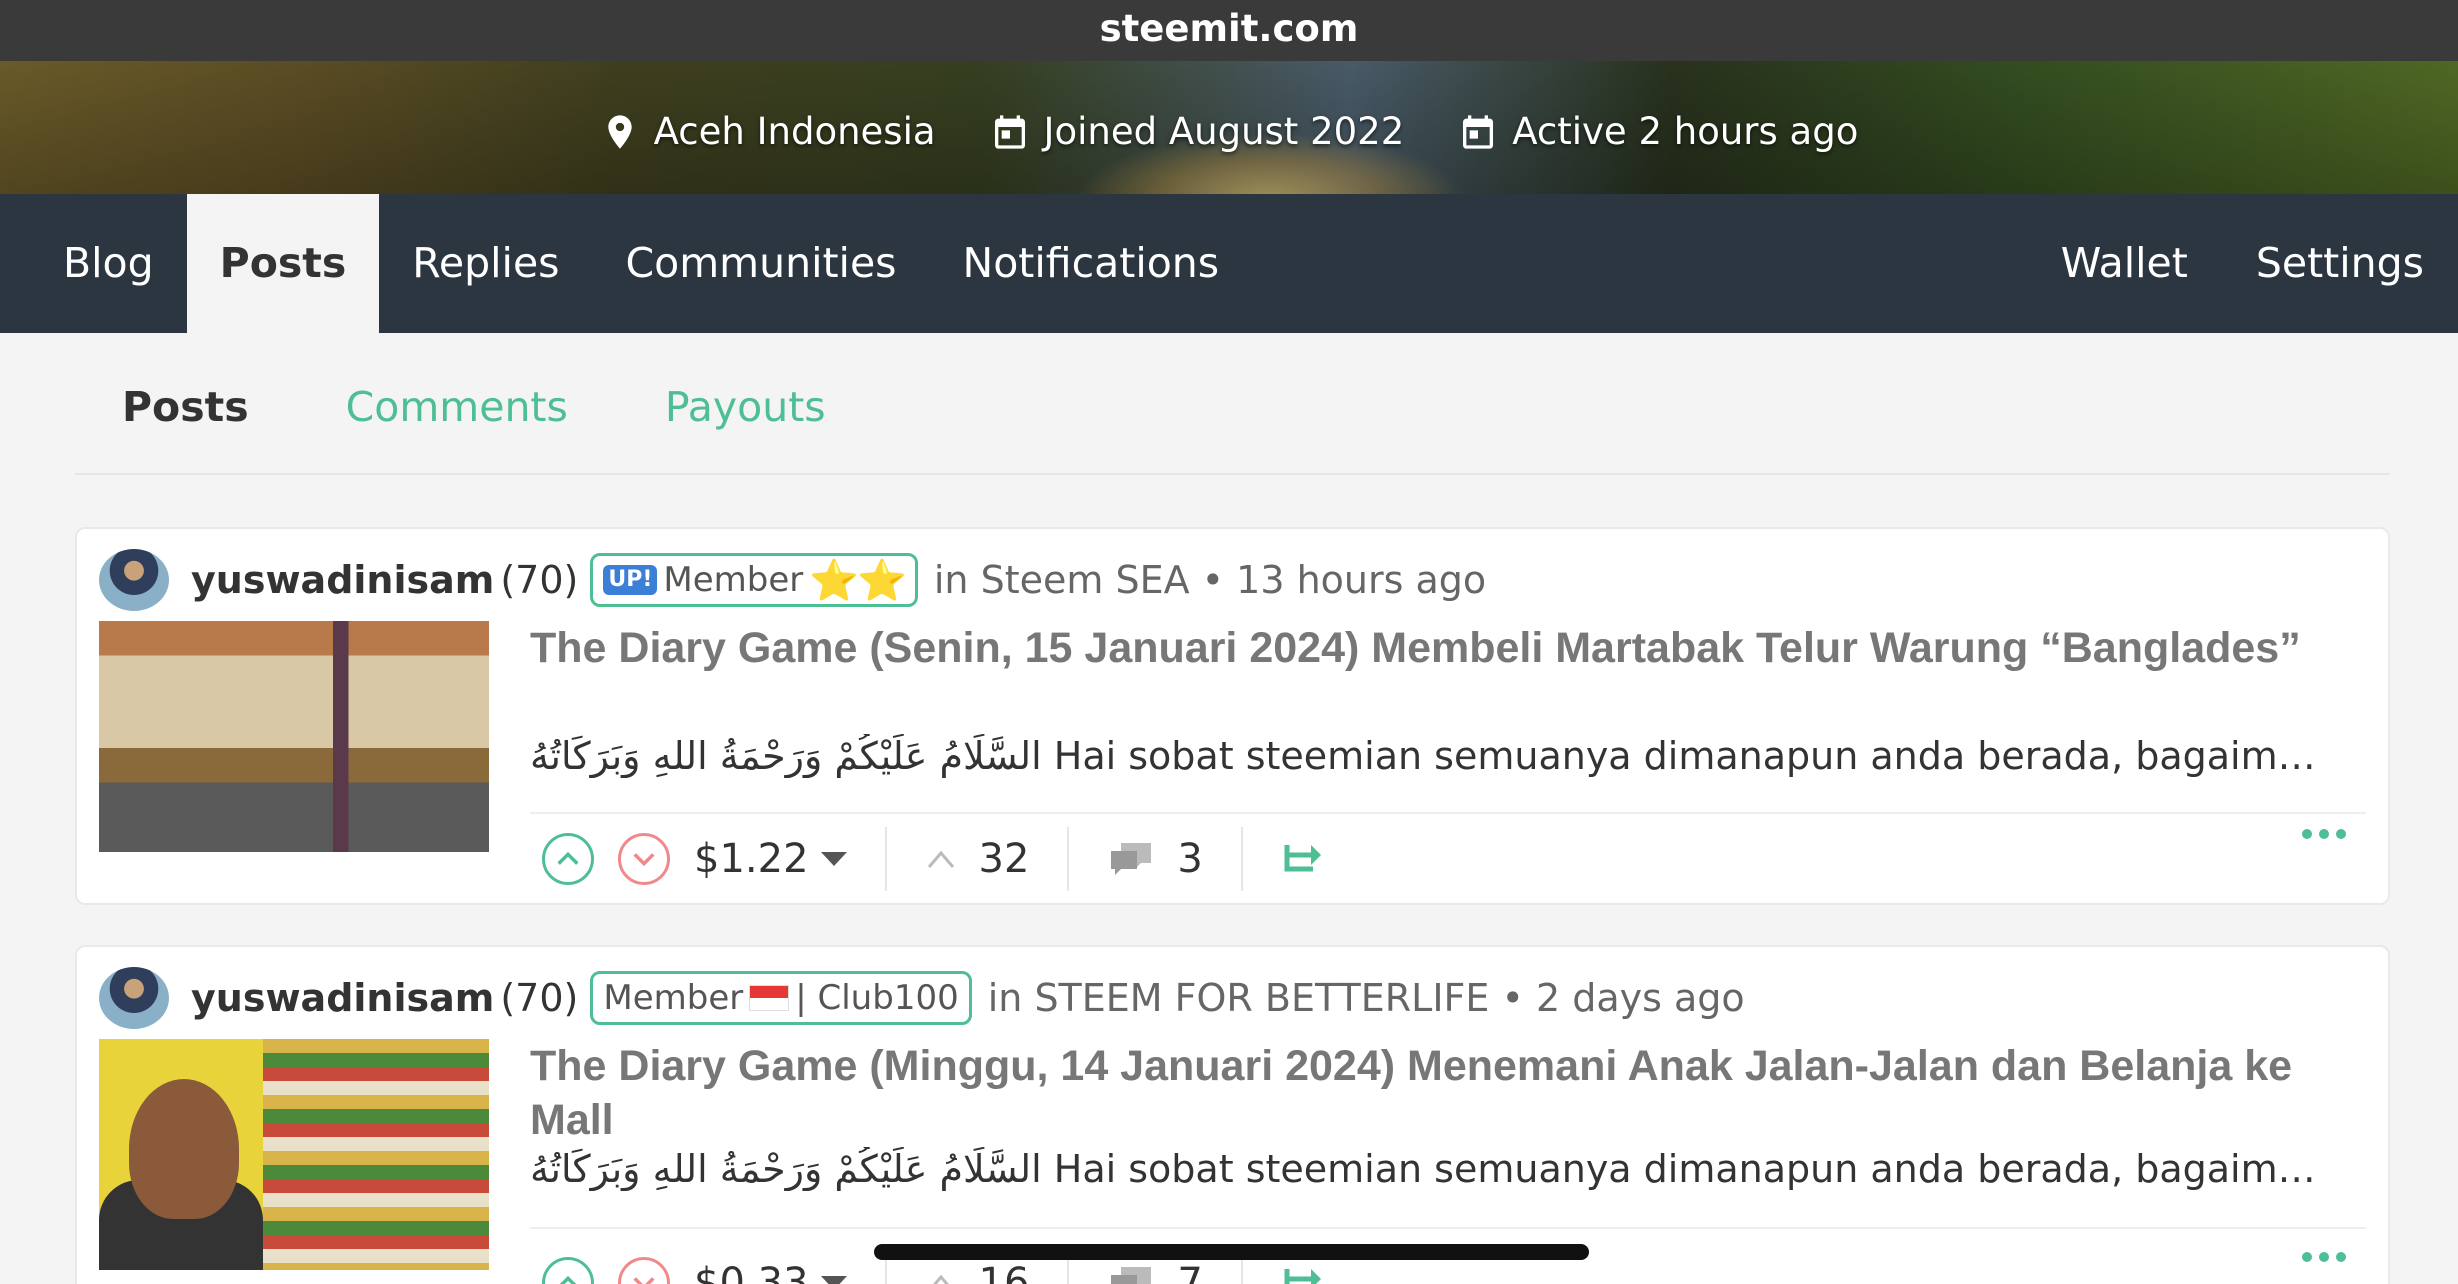 This screenshot has height=1284, width=2458. Describe the element at coordinates (1231, 1252) in the screenshot. I see `home-indicator` at that location.